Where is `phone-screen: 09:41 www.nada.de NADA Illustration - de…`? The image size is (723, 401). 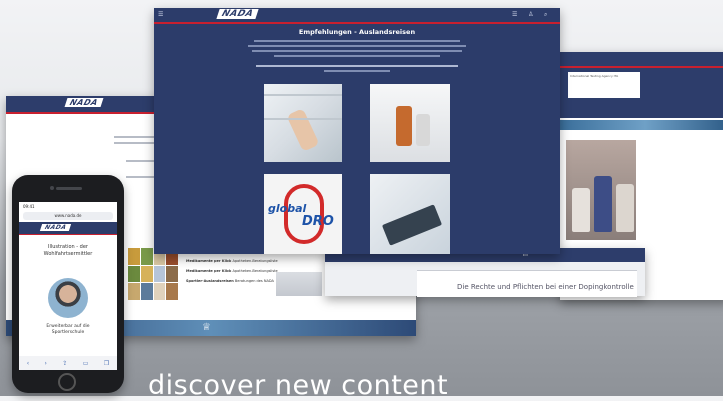
phone-screen: 09:41 www.nada.de NADA Illustration - de… is located at coordinates (68, 286).